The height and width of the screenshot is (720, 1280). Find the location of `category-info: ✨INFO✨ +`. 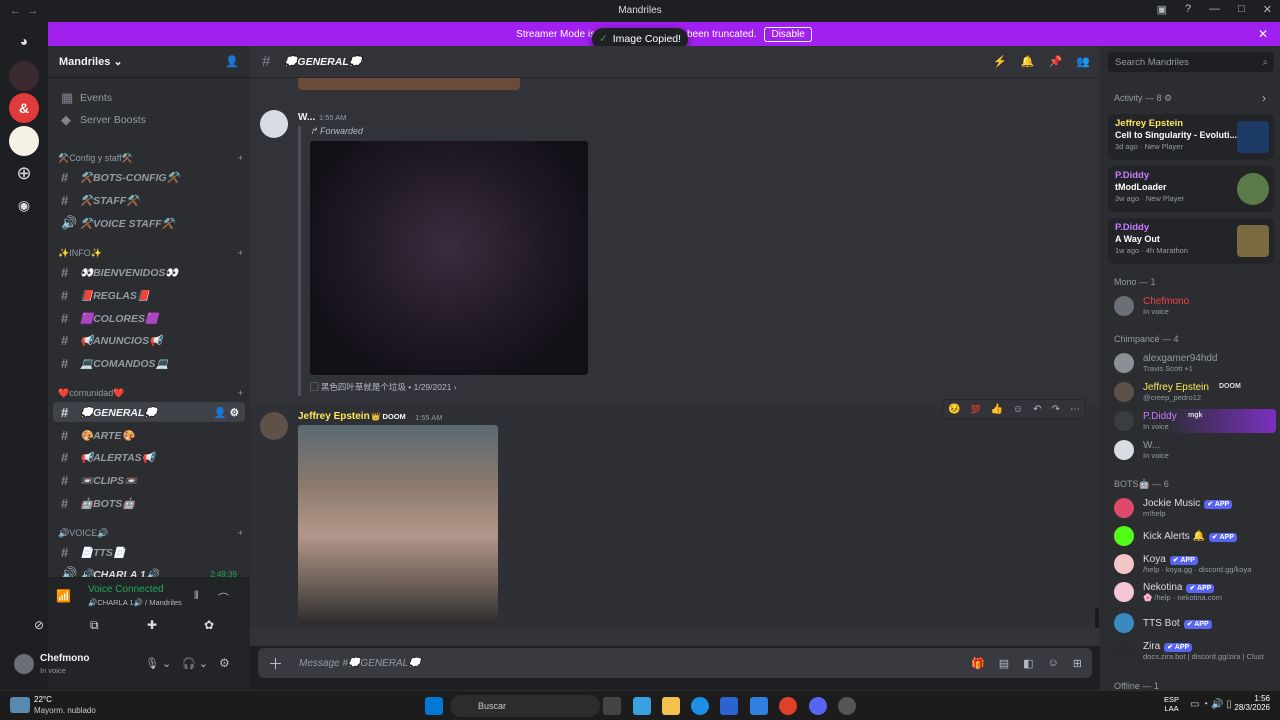

category-info: ✨INFO✨ + is located at coordinates (150, 253).